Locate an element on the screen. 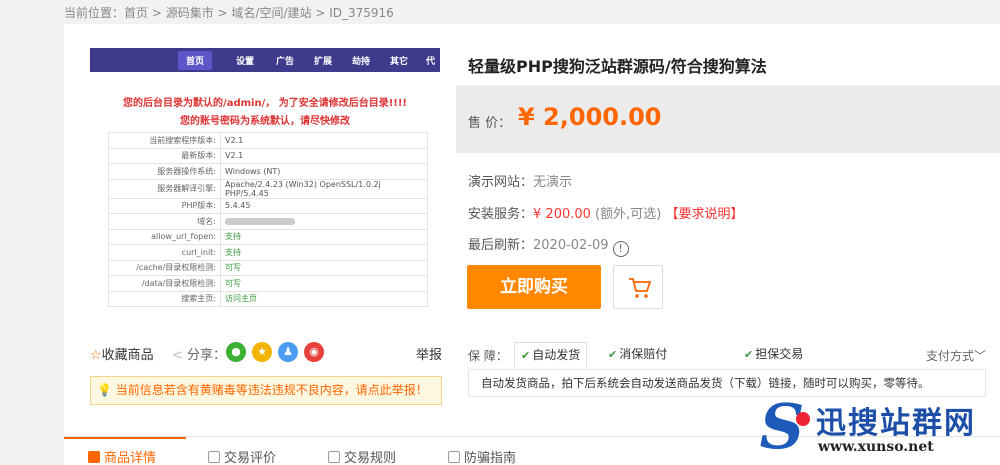 Image resolution: width=1000 pixels, height=465 pixels. preview-row: curl_init: 支持 is located at coordinates (268, 252).